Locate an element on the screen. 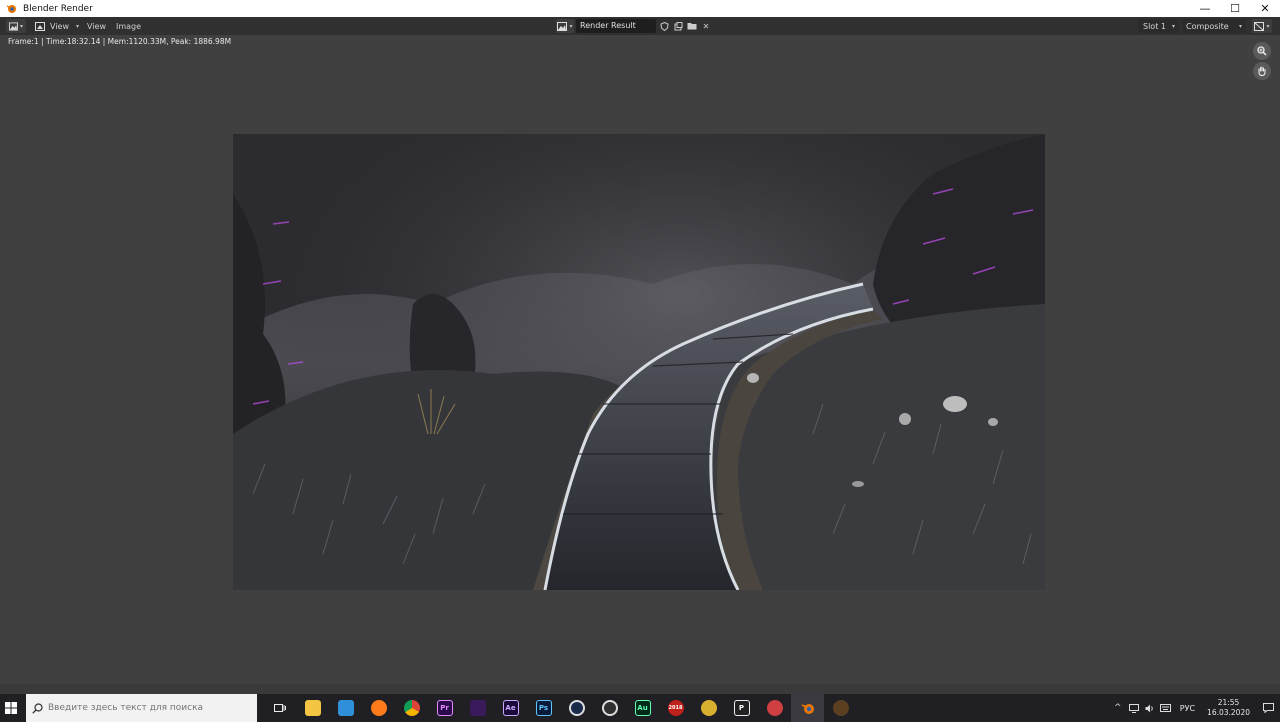 The height and width of the screenshot is (722, 1280). premiere-icon: Pr is located at coordinates (444, 708).